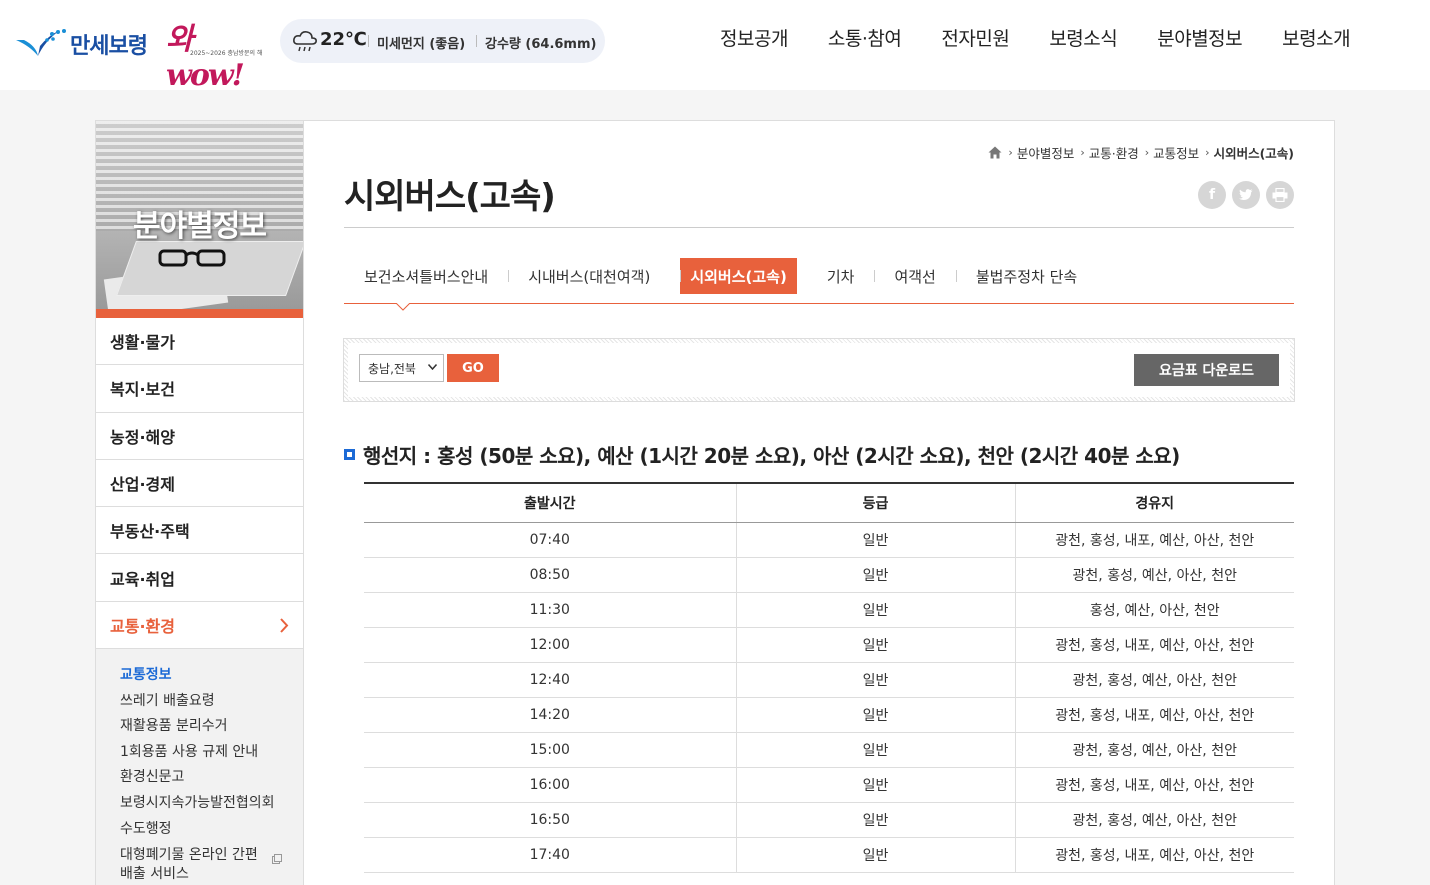 This screenshot has height=885, width=1430. I want to click on search-panel-inner: 충남,전북 GO 요금표 다운로드, so click(819, 370).